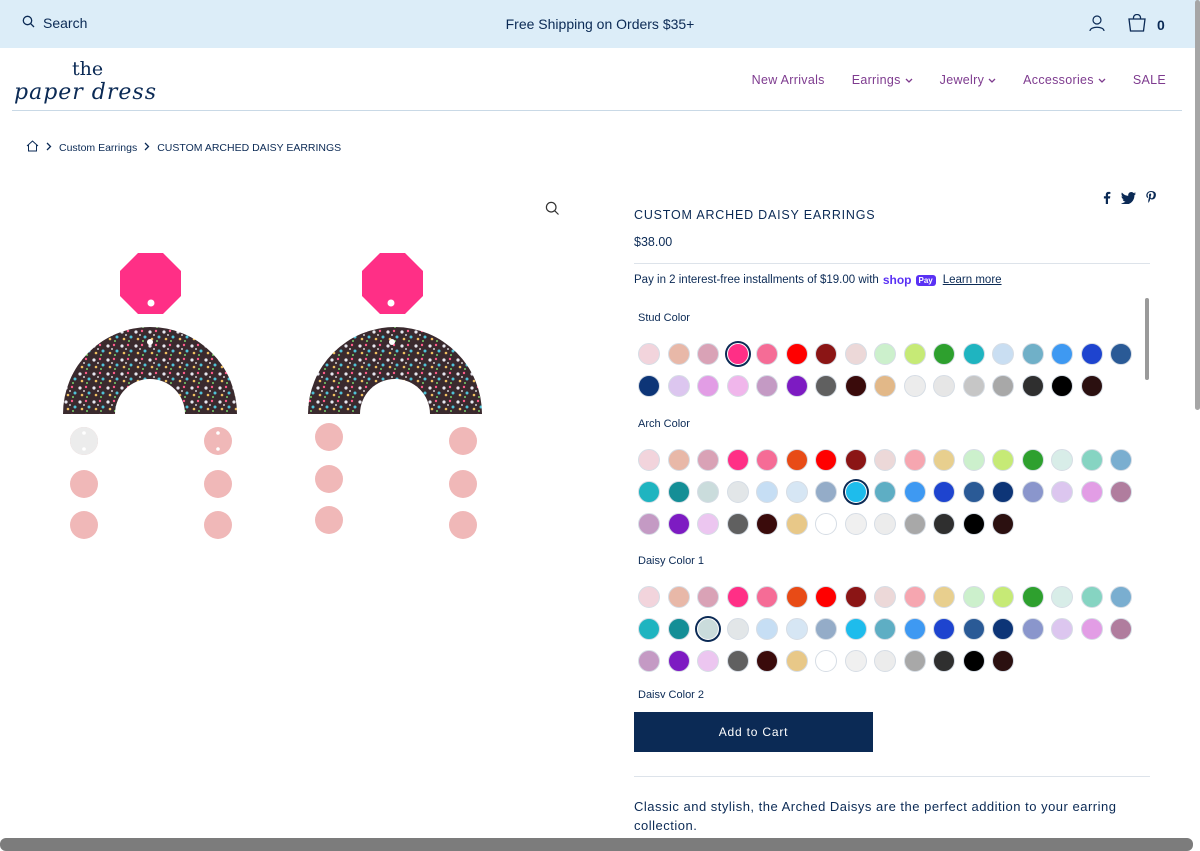  What do you see at coordinates (1128, 197) in the screenshot?
I see `twitter-icon` at bounding box center [1128, 197].